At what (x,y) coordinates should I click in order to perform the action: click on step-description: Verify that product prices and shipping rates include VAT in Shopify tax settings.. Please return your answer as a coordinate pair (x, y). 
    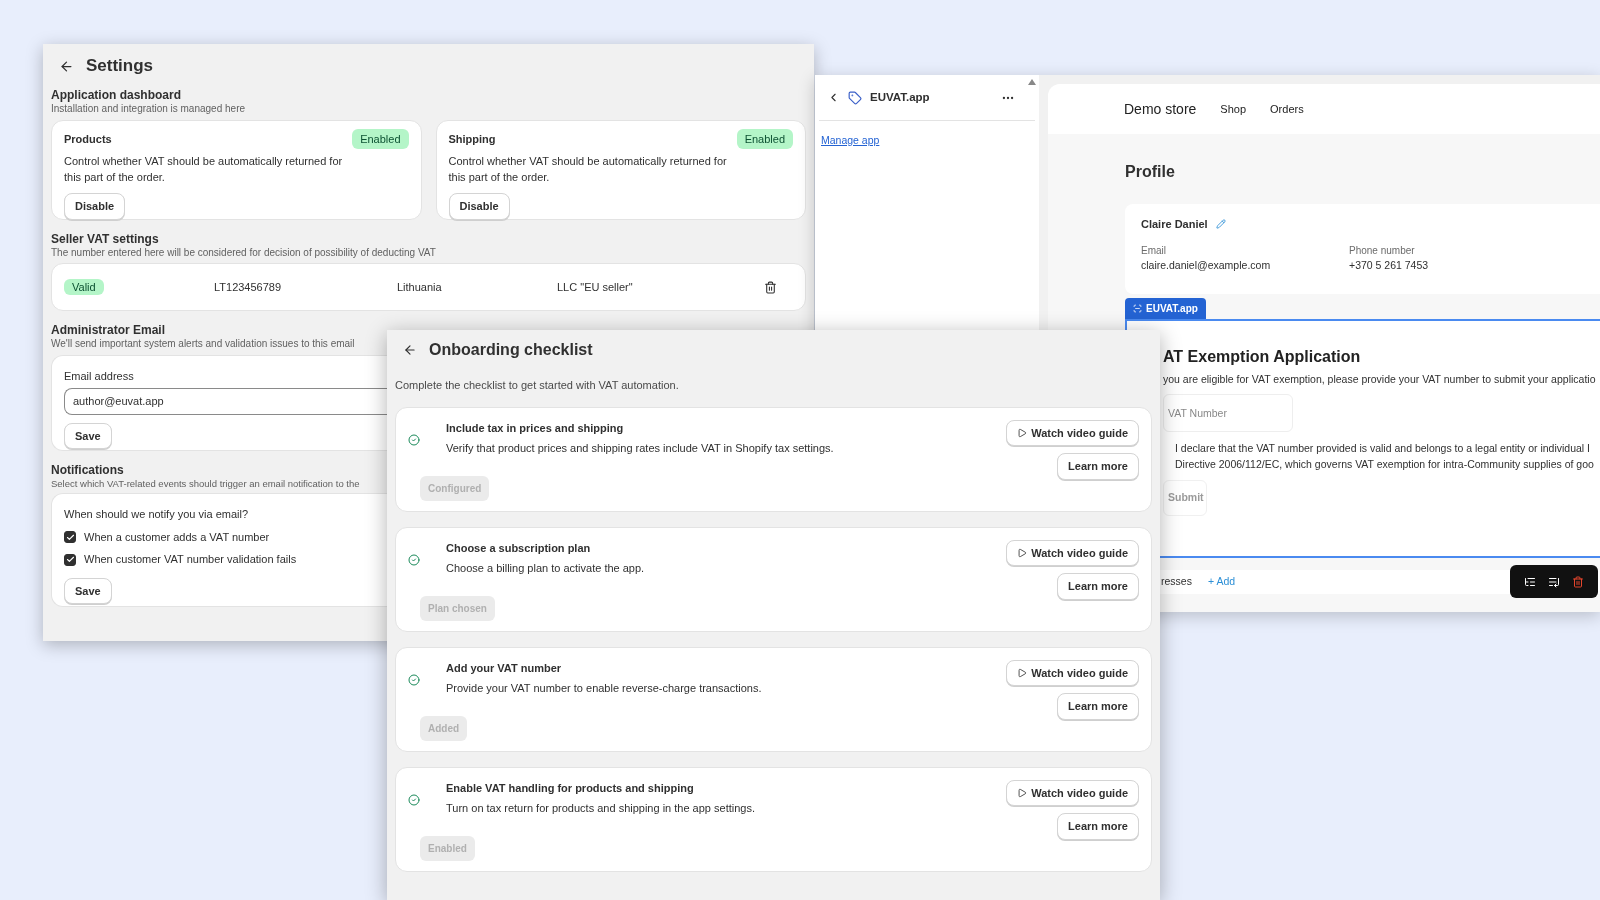
    Looking at the image, I should click on (640, 448).